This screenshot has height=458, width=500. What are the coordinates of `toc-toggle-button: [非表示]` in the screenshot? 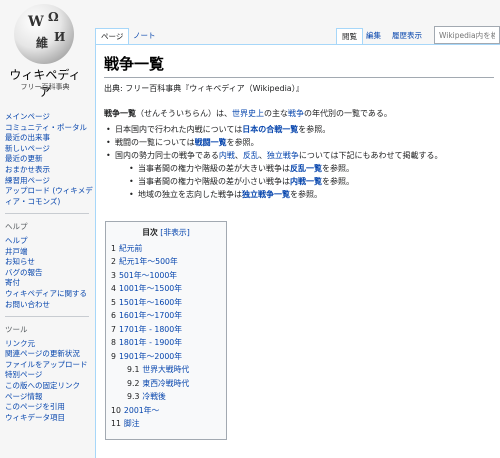 It's located at (174, 232).